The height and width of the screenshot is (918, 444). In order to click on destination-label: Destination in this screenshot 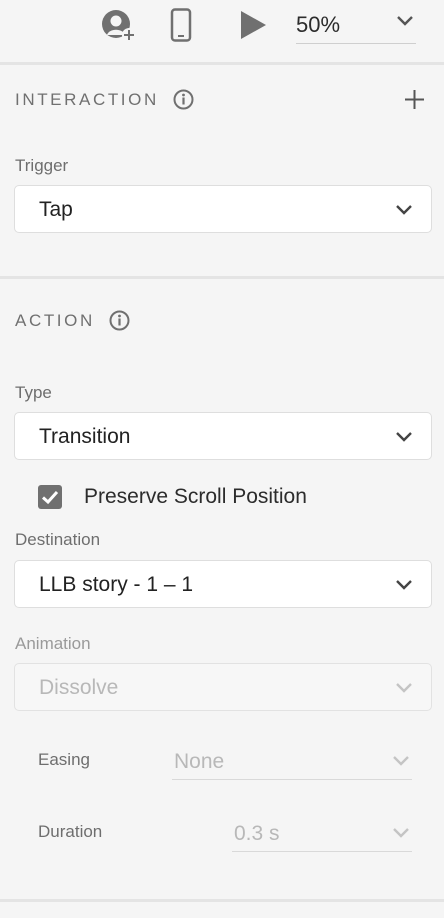, I will do `click(58, 539)`.